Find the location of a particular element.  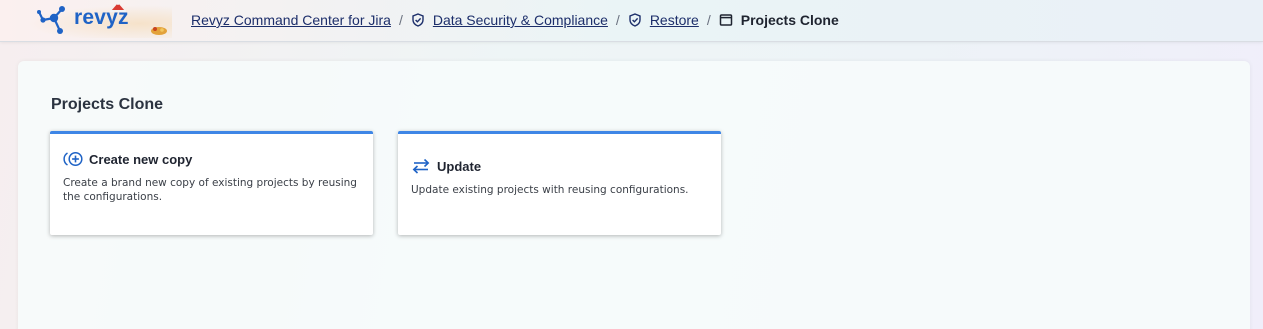

breadcrumb-restore-link: Restore is located at coordinates (674, 20).